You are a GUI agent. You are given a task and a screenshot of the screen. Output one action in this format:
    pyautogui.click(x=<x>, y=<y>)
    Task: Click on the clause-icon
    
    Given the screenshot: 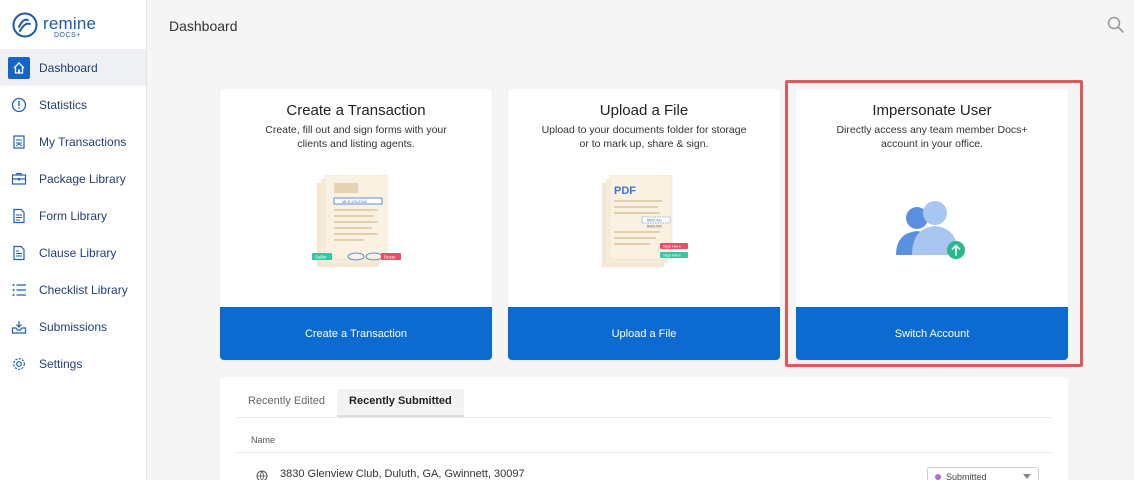 What is the action you would take?
    pyautogui.click(x=19, y=253)
    